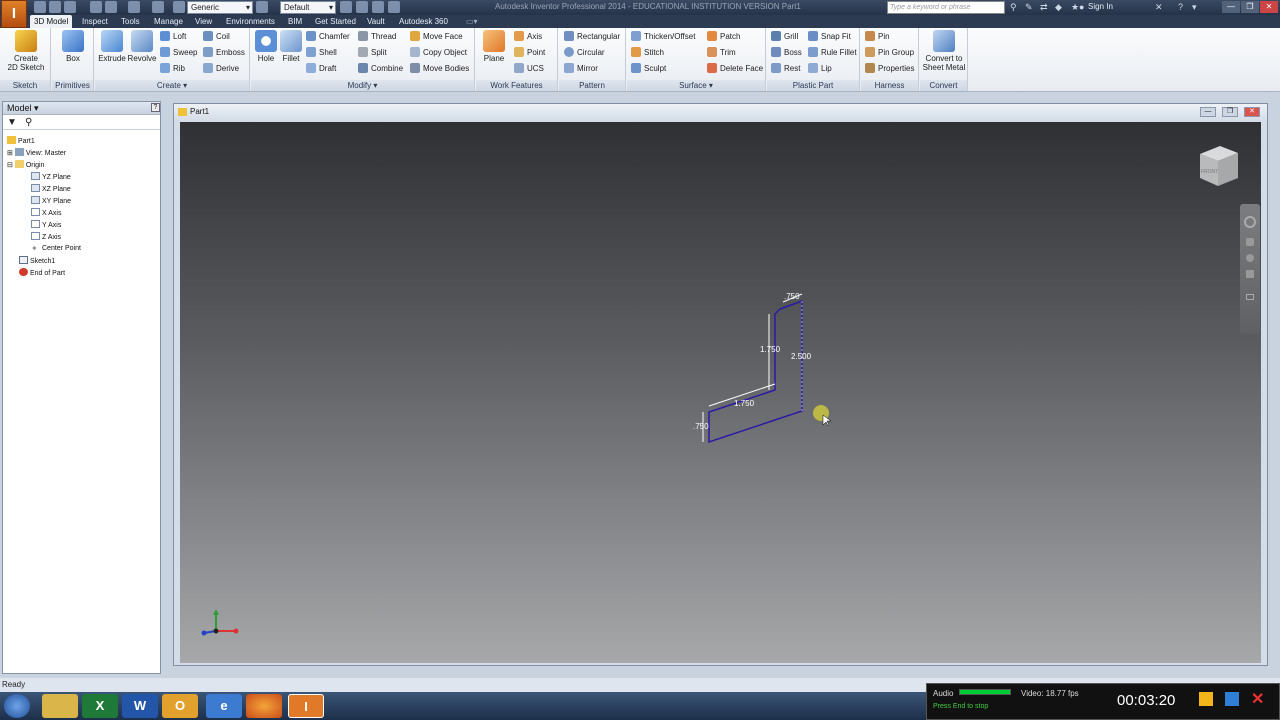  Describe the element at coordinates (832, 54) in the screenshot. I see `rule-fillet-button: Rule Fillet` at that location.